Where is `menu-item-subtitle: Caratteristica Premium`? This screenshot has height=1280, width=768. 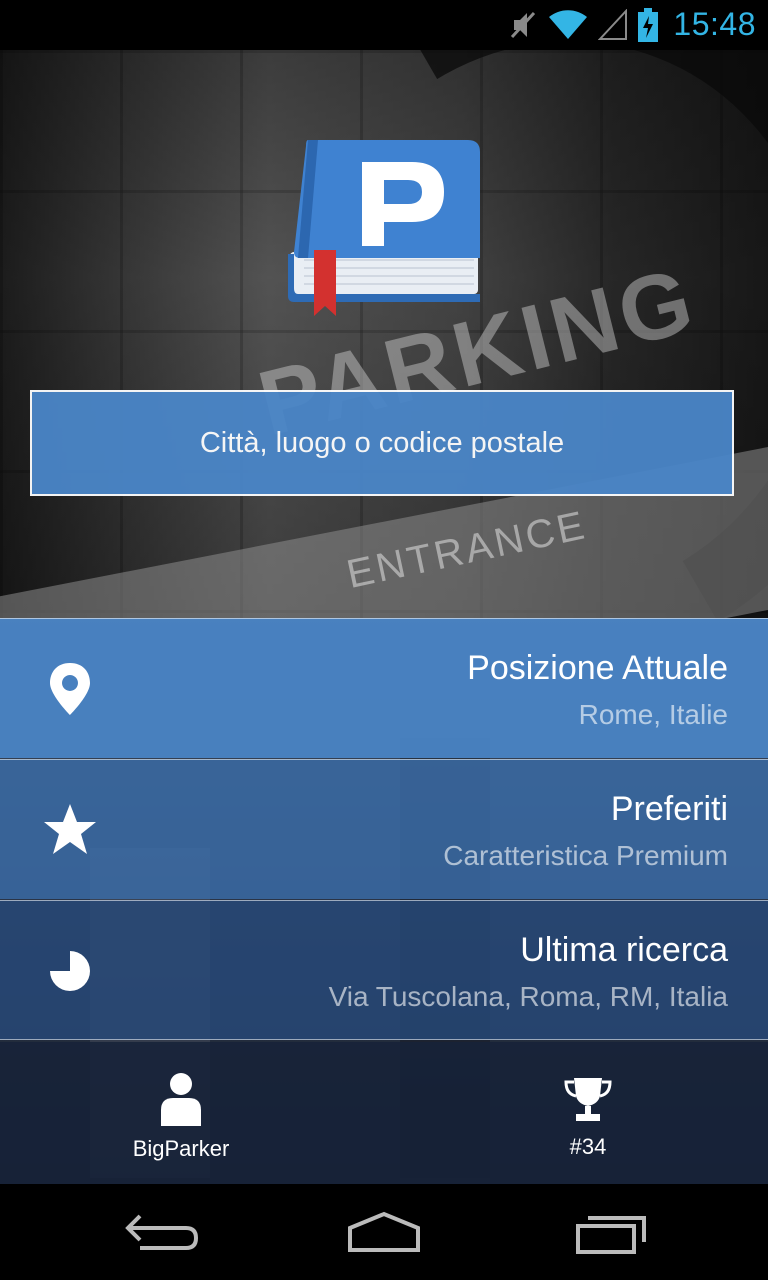 menu-item-subtitle: Caratteristica Premium is located at coordinates (585, 855).